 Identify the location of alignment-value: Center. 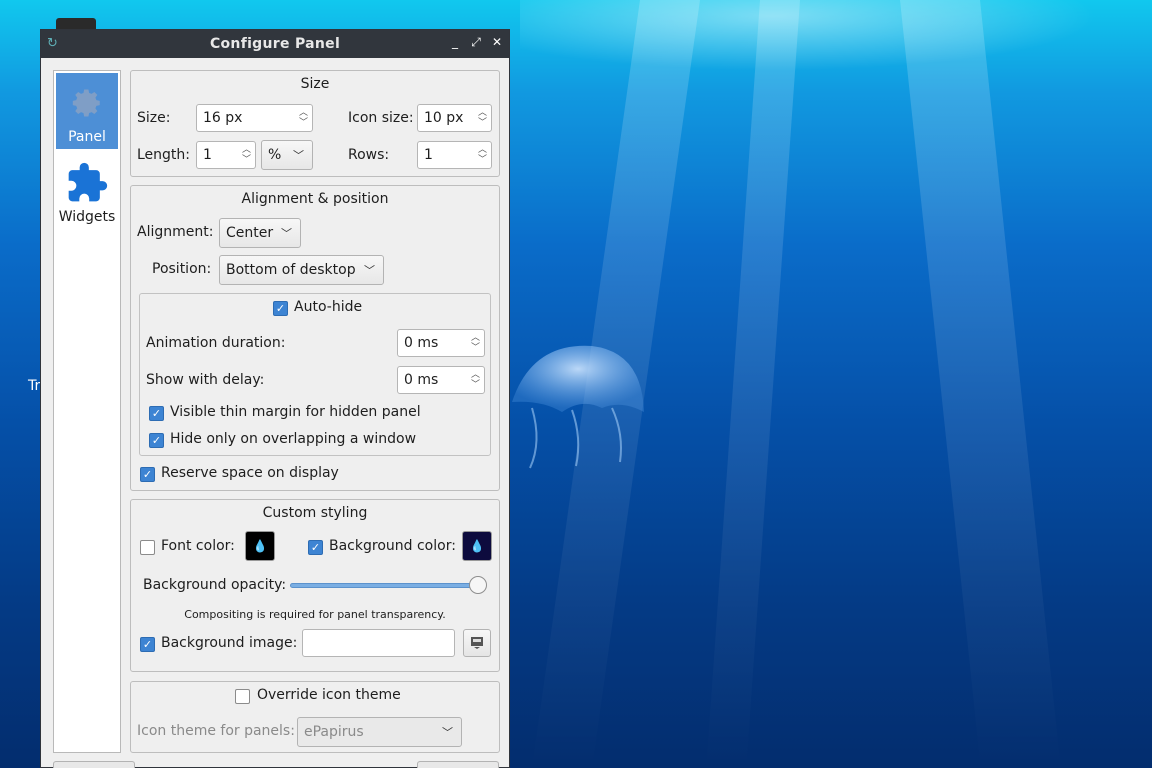
(250, 233).